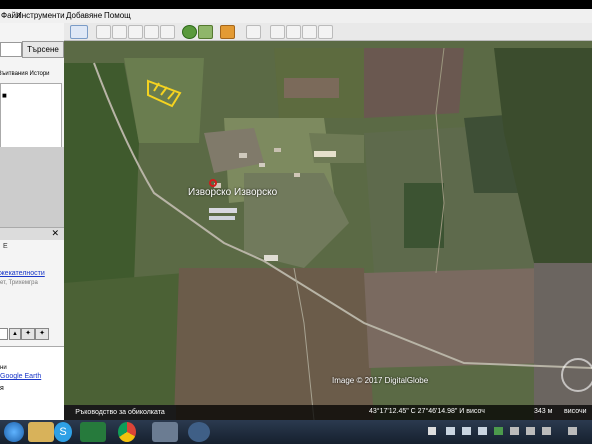 This screenshot has width=592, height=444. I want to click on add-polygon-icon, so click(119, 32).